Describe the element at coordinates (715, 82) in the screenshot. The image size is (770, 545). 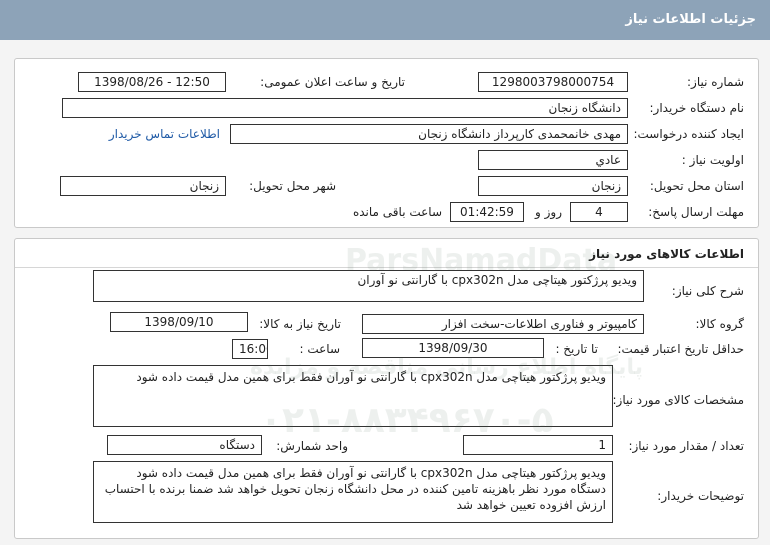
I see `need-number-label: شماره نیاز:` at that location.